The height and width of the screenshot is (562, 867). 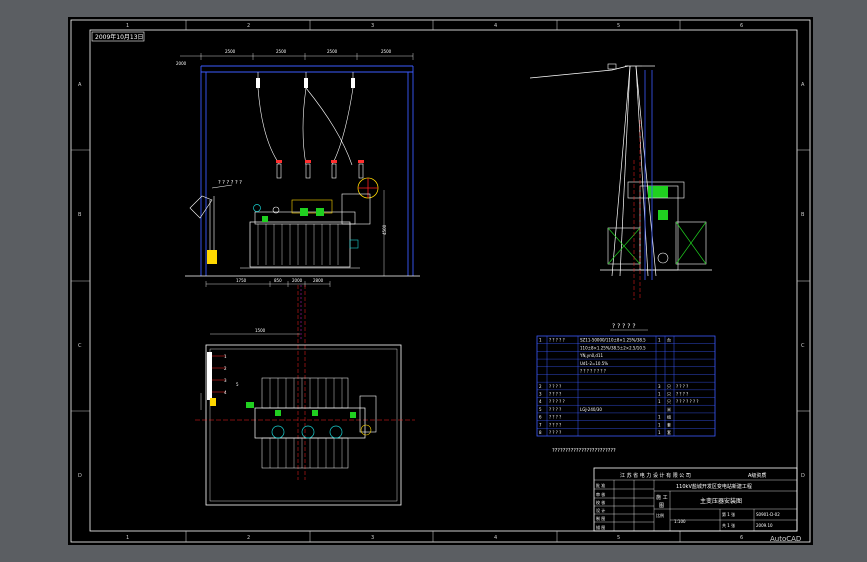 I want to click on parts-cell-unit: 台, so click(x=669, y=340).